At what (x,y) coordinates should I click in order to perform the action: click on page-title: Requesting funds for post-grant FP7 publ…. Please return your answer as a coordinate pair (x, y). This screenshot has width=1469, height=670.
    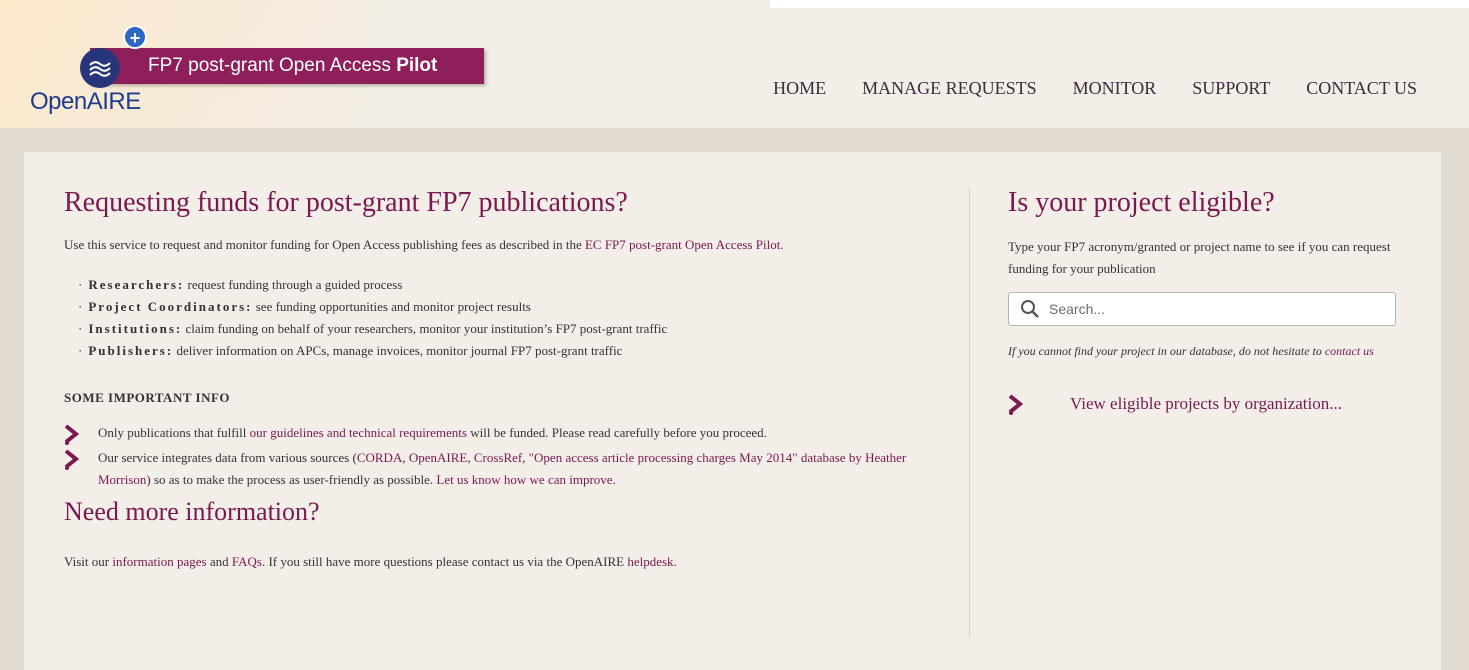
    Looking at the image, I should click on (346, 202).